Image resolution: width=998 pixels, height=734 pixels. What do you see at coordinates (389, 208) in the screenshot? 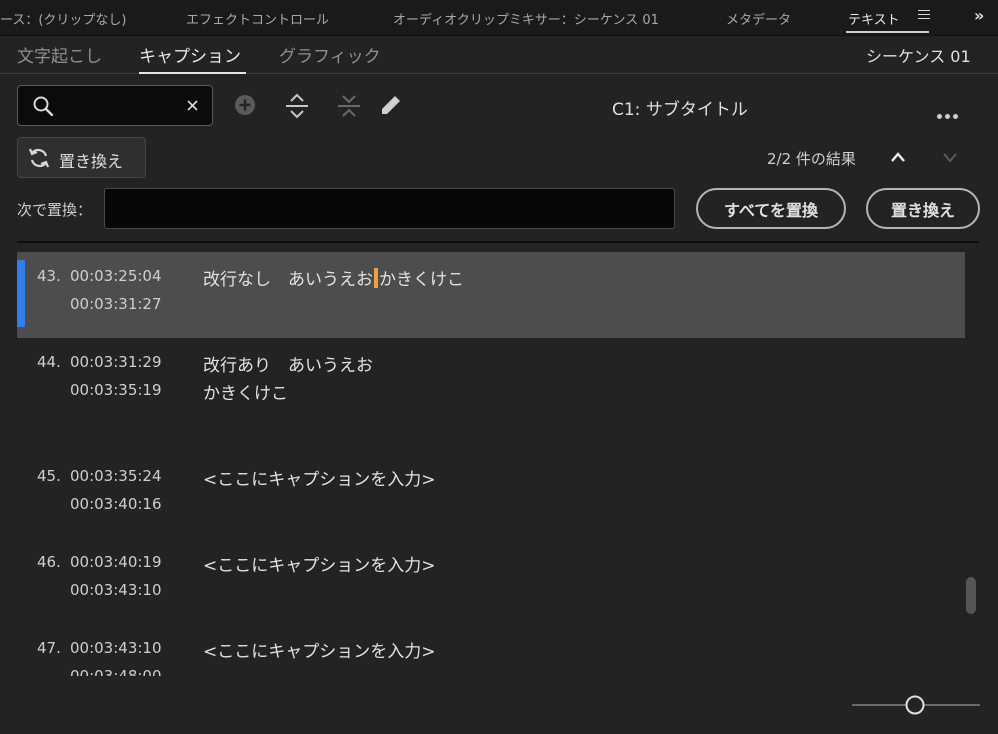
I see `replace-with-input` at bounding box center [389, 208].